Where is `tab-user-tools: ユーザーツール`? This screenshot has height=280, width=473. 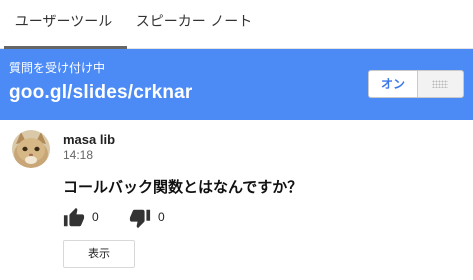
tab-user-tools: ユーザーツール is located at coordinates (63, 24).